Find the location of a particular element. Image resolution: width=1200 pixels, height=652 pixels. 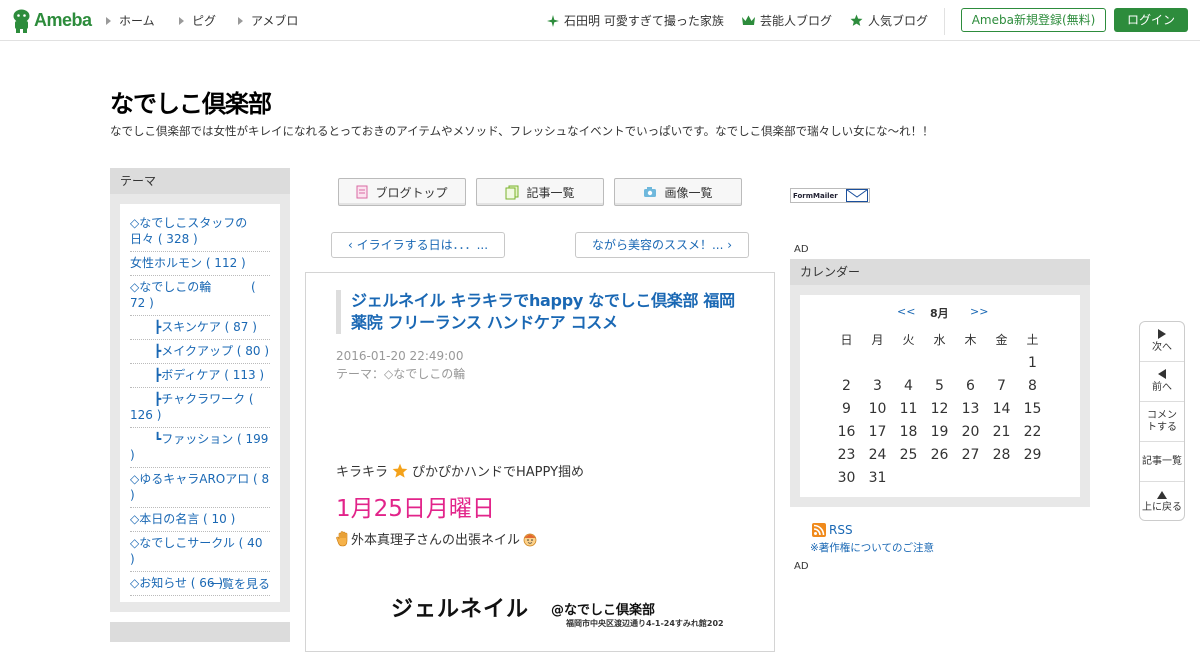

article-list-button: 記事一覧 is located at coordinates (540, 192).